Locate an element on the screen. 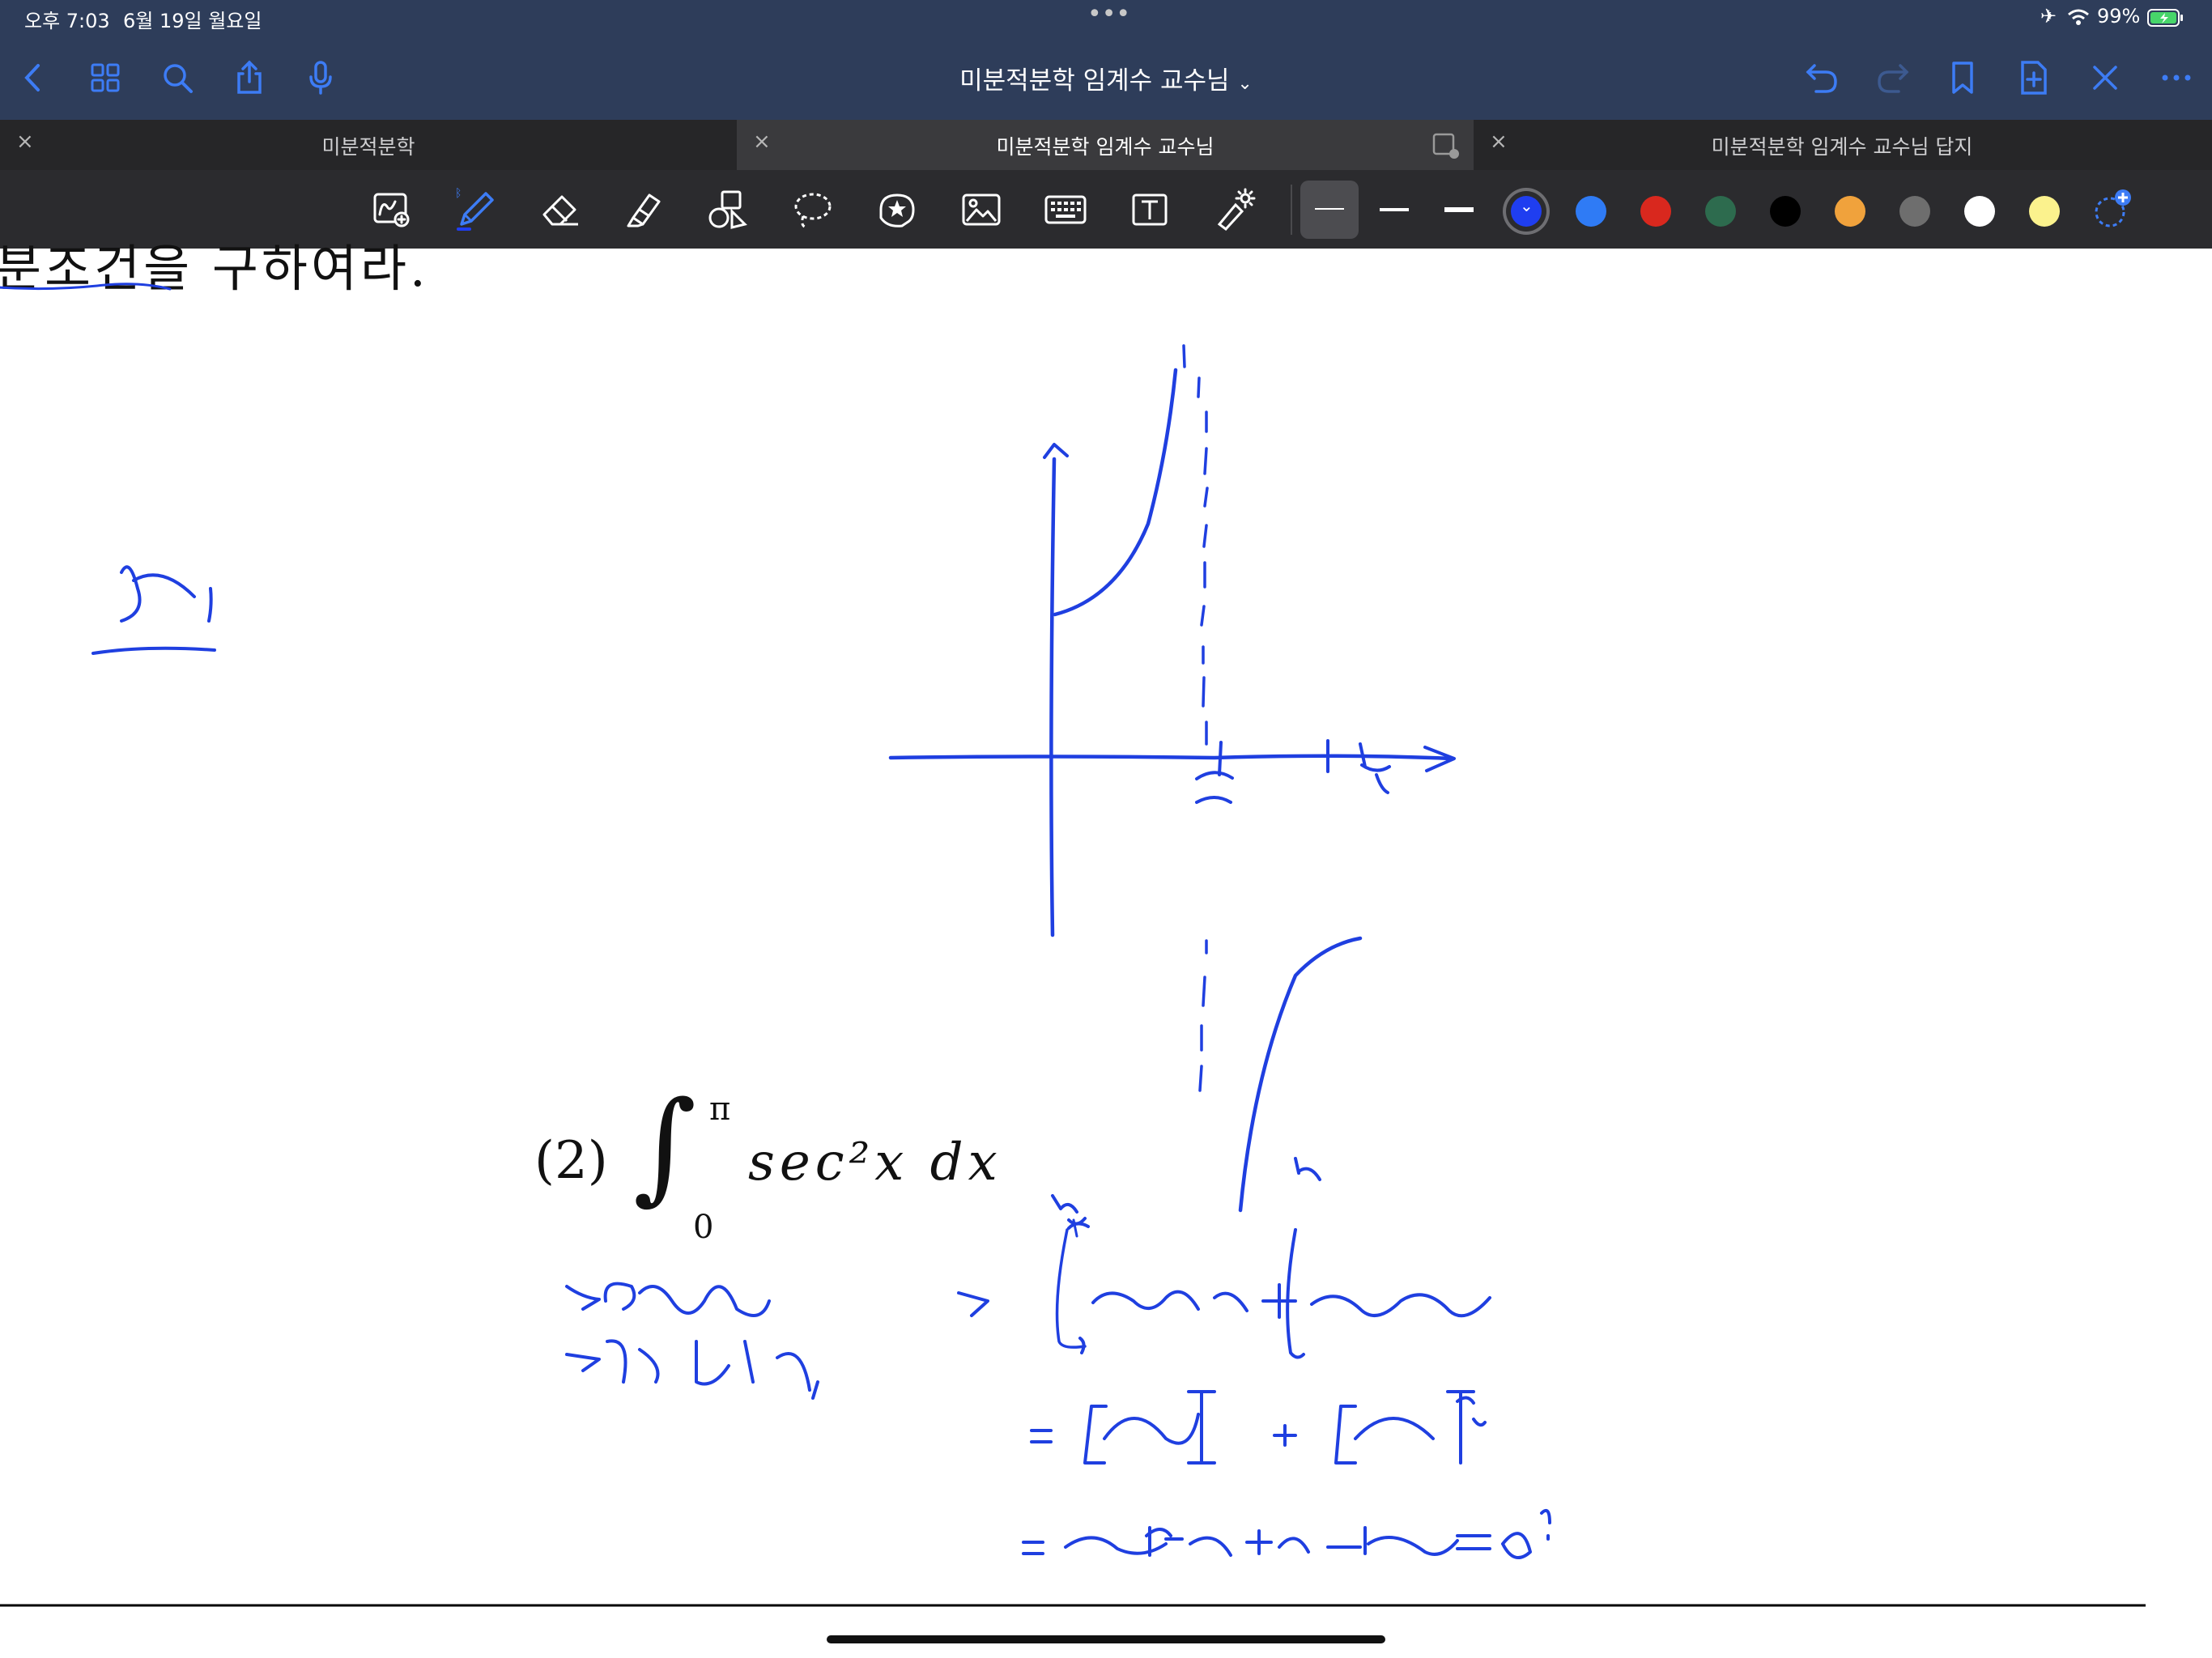  laser-pointer-tool is located at coordinates (1234, 210).